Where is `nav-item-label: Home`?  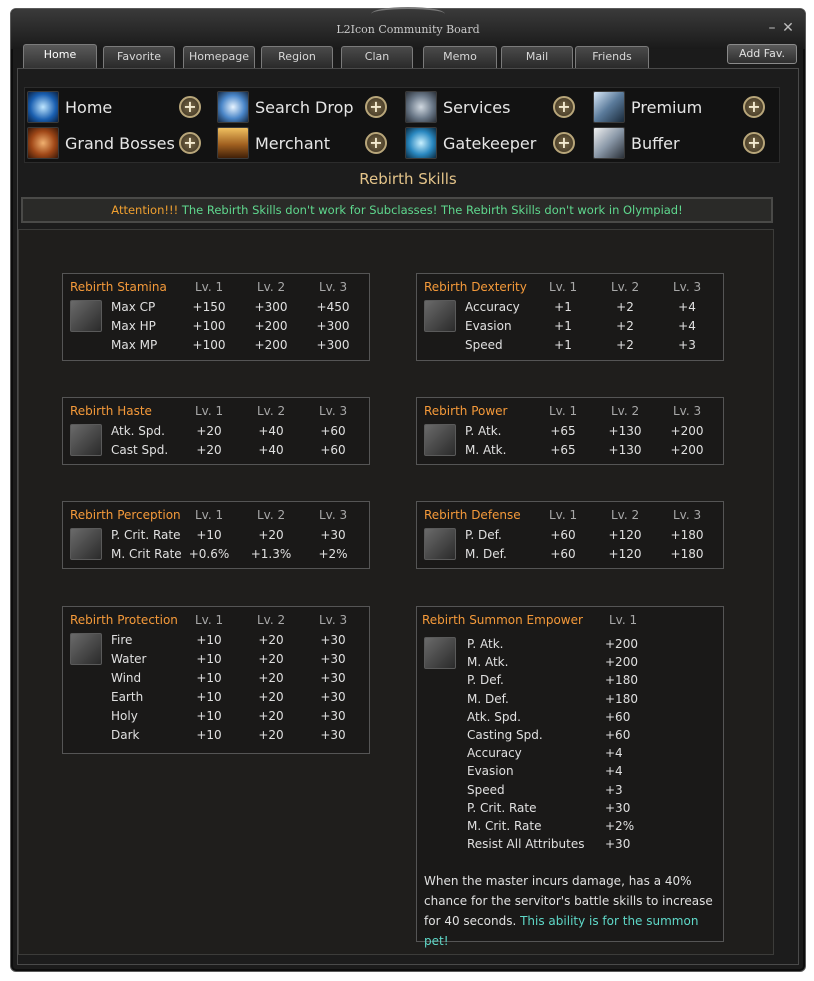
nav-item-label: Home is located at coordinates (89, 107).